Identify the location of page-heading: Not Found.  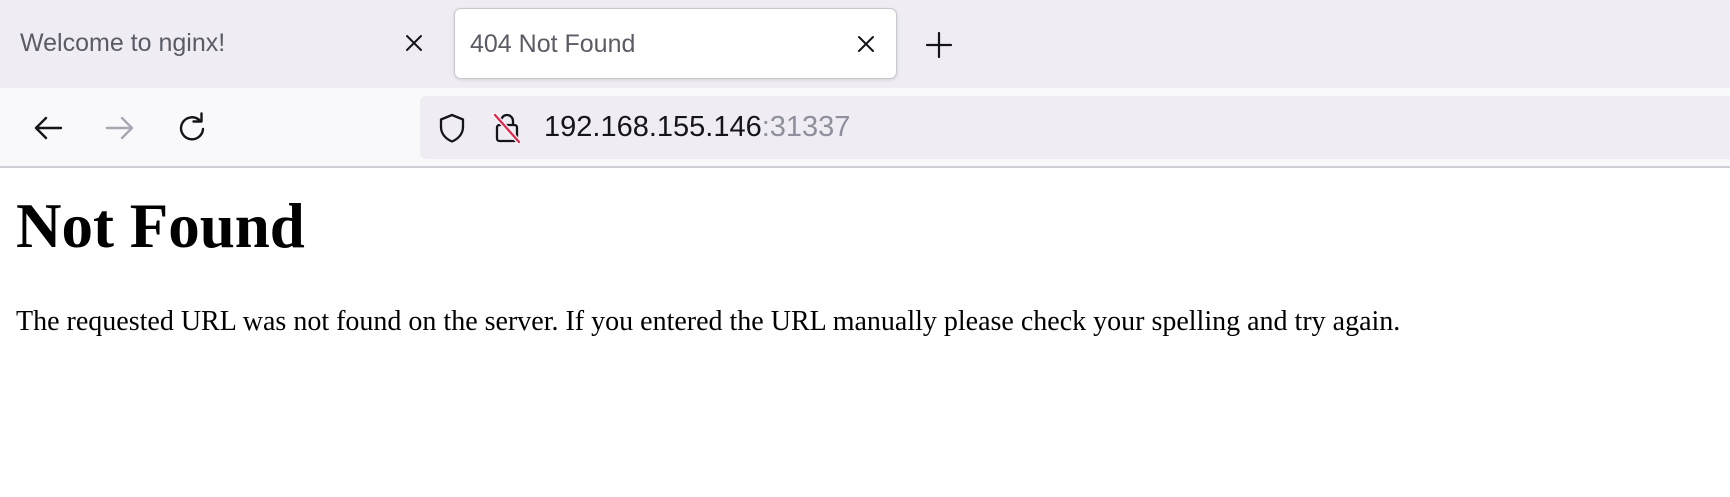
(160, 226).